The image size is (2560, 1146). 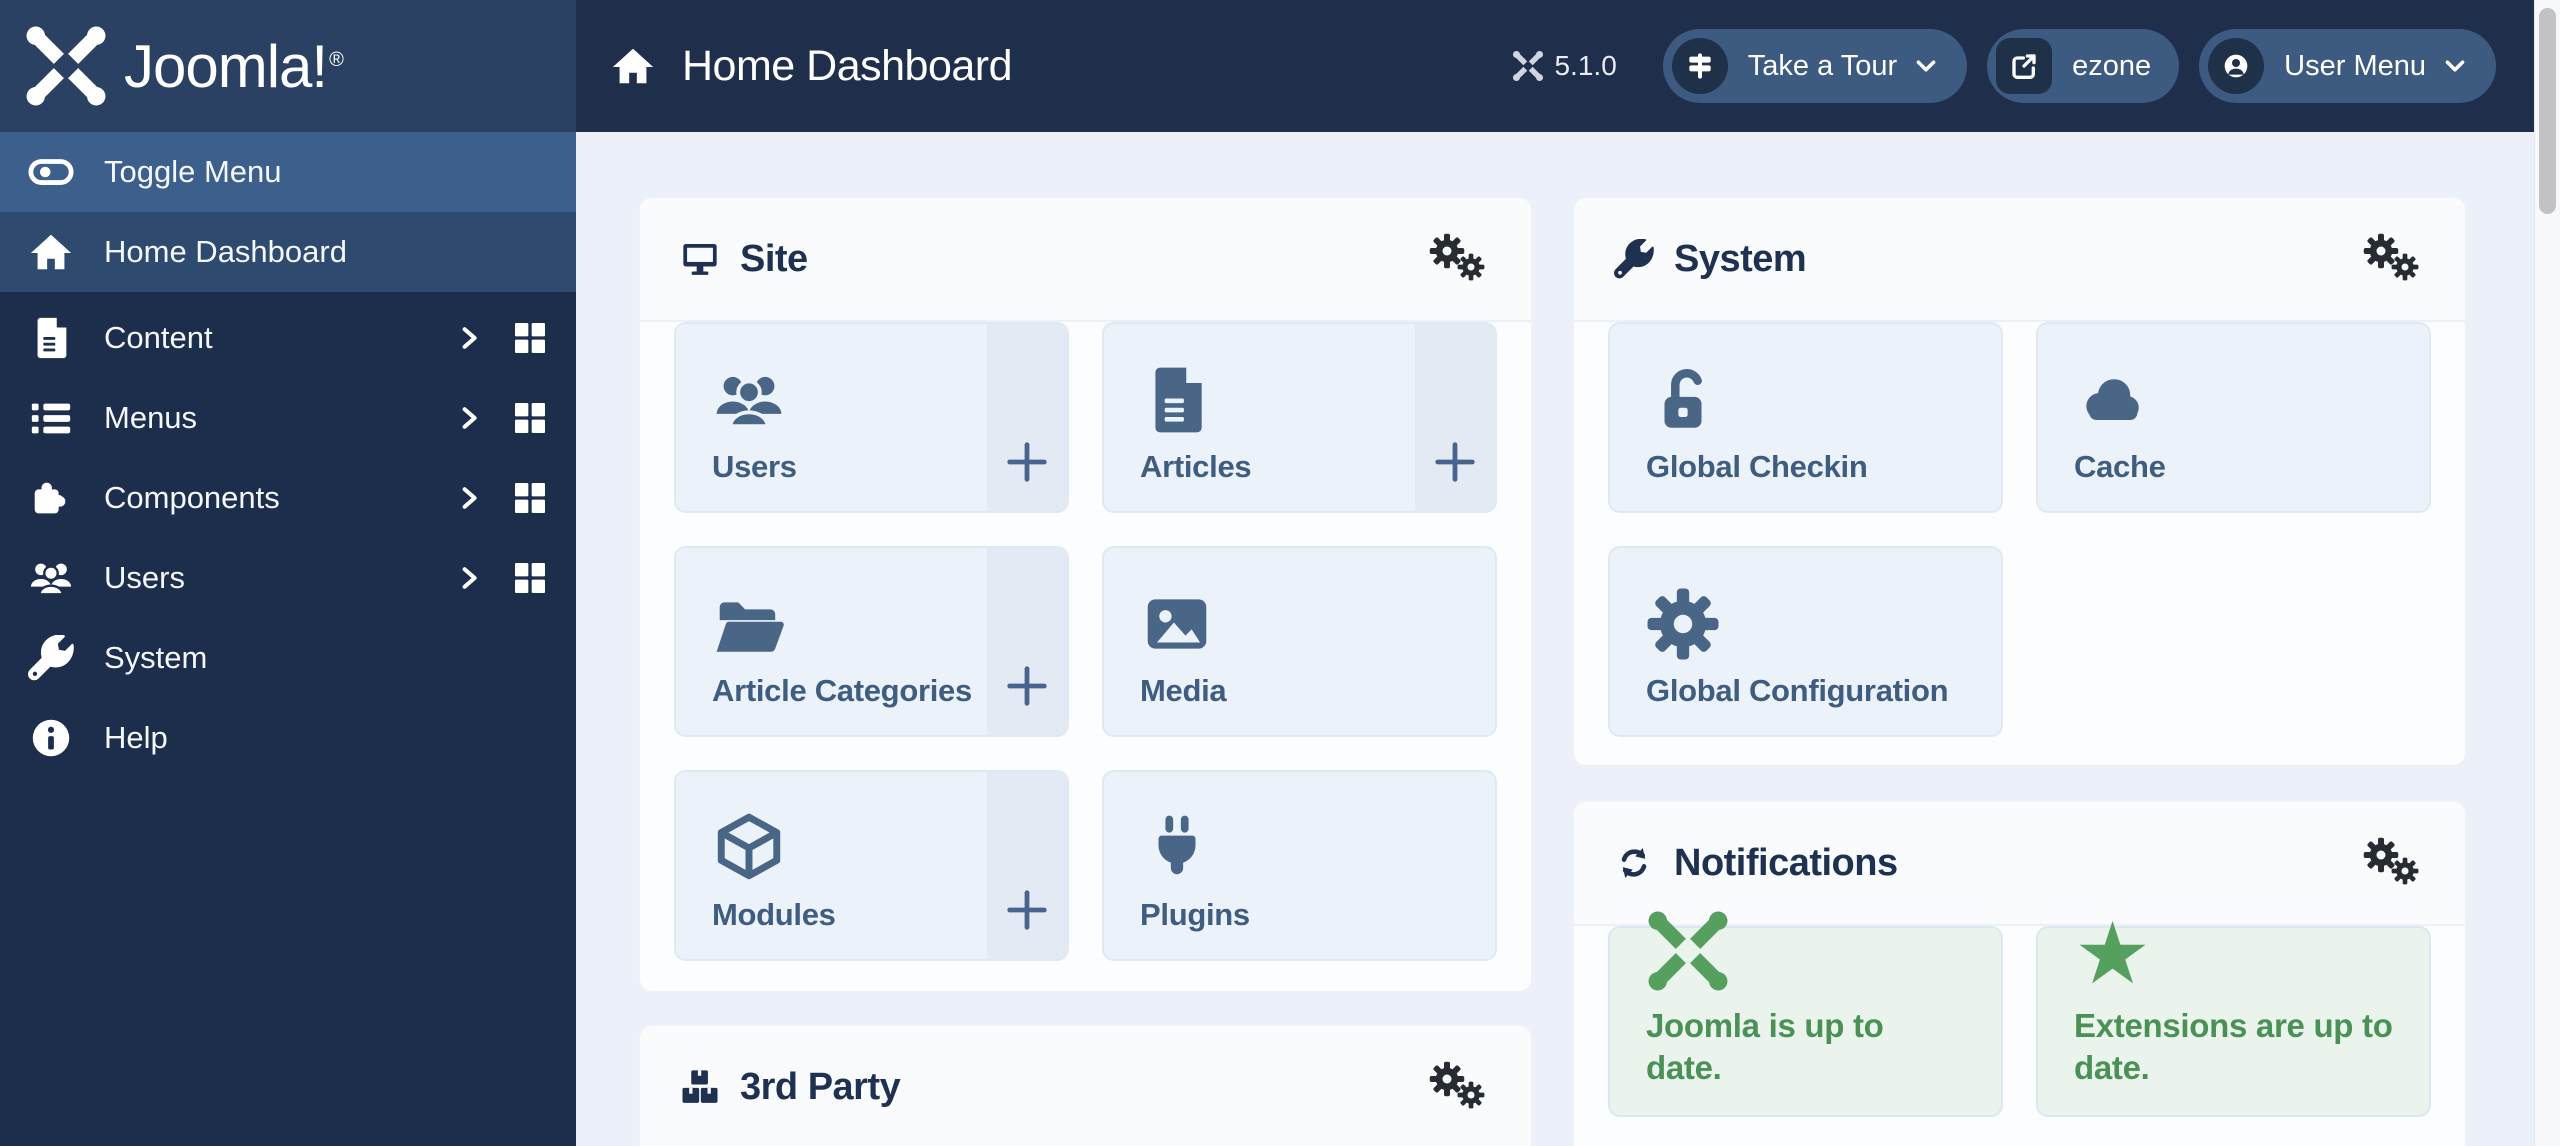 I want to click on sidebar-item-label: Menus, so click(x=151, y=417).